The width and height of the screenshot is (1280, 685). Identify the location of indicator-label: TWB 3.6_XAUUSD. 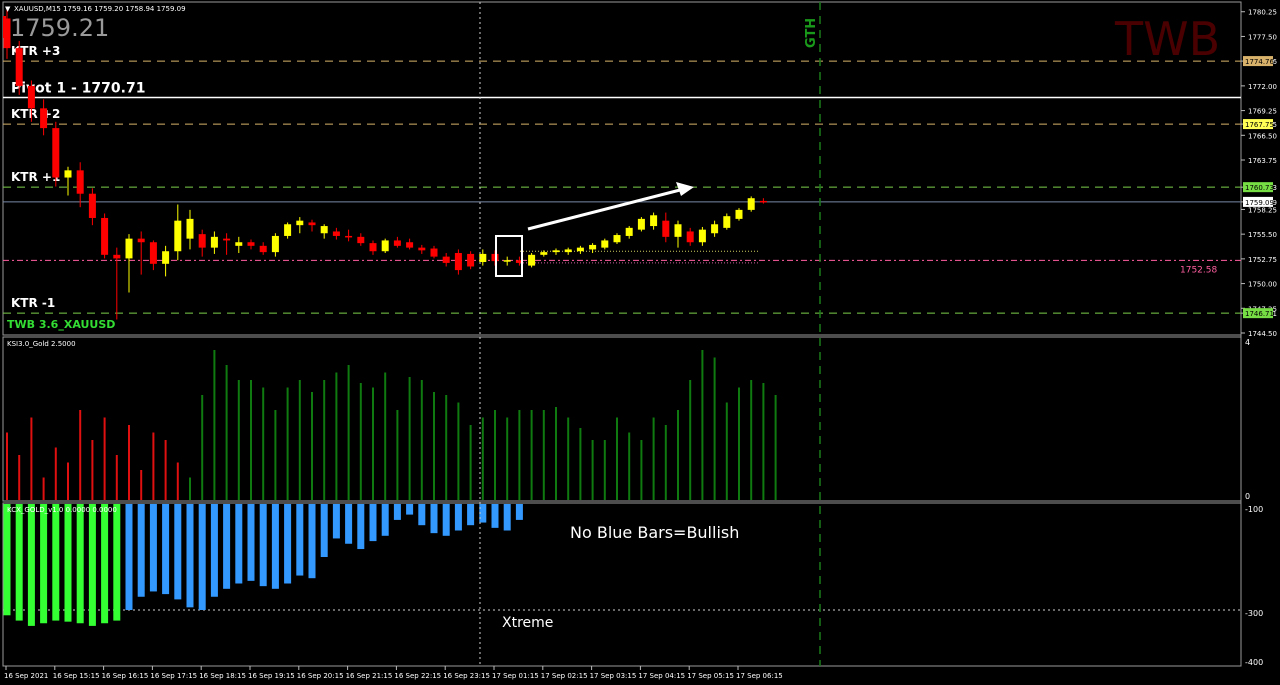
(61, 324).